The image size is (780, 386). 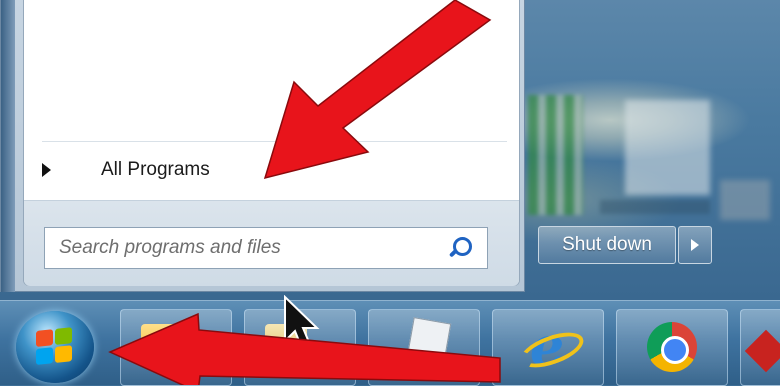 I want to click on notepad-icon, so click(x=428, y=346).